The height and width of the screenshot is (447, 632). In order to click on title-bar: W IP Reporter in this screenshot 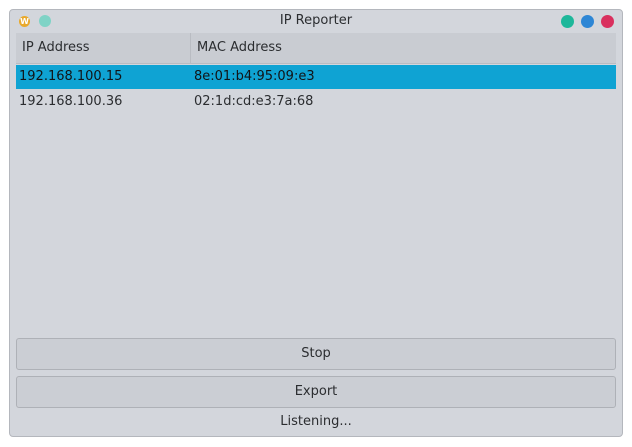, I will do `click(316, 21)`.